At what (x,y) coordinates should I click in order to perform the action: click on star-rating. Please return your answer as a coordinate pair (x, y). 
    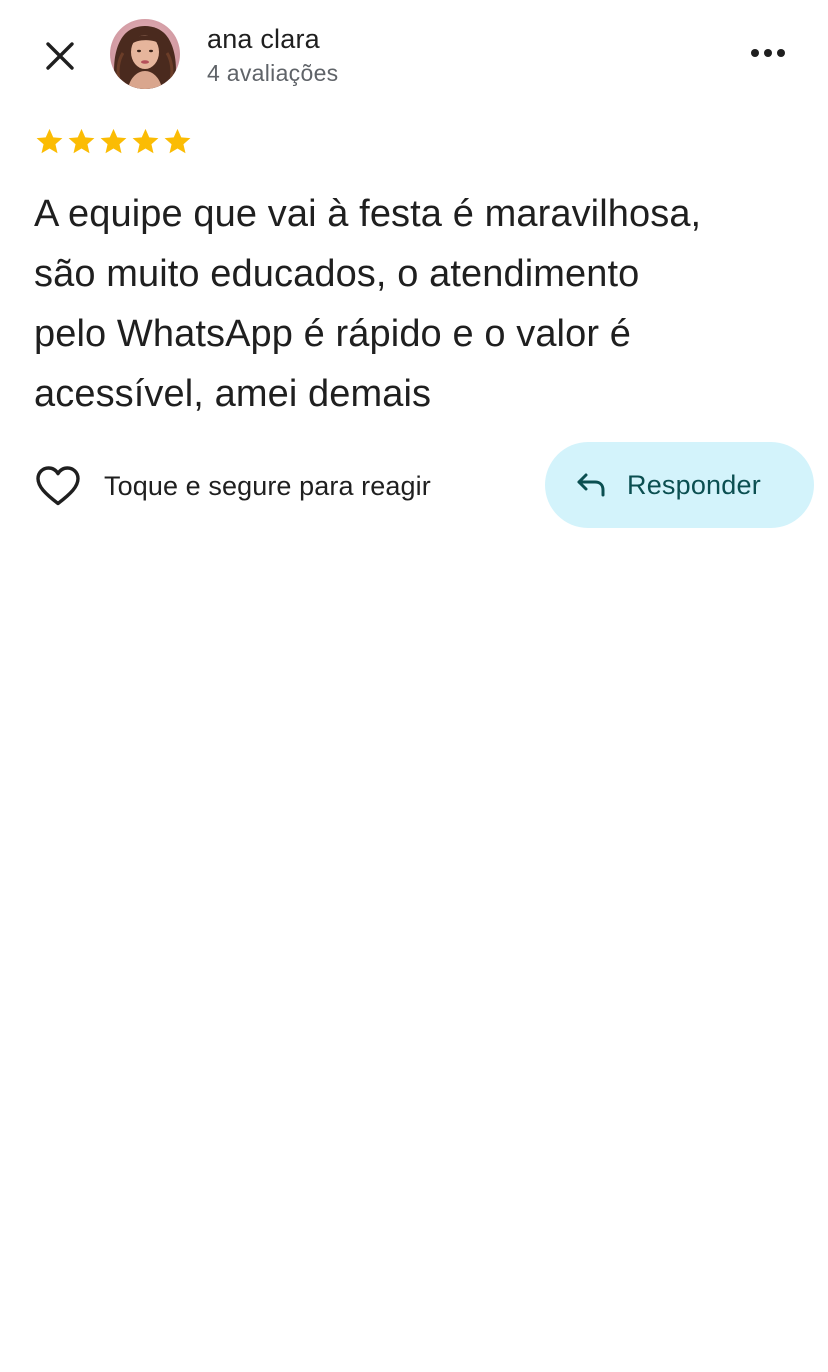
    Looking at the image, I should click on (113, 141).